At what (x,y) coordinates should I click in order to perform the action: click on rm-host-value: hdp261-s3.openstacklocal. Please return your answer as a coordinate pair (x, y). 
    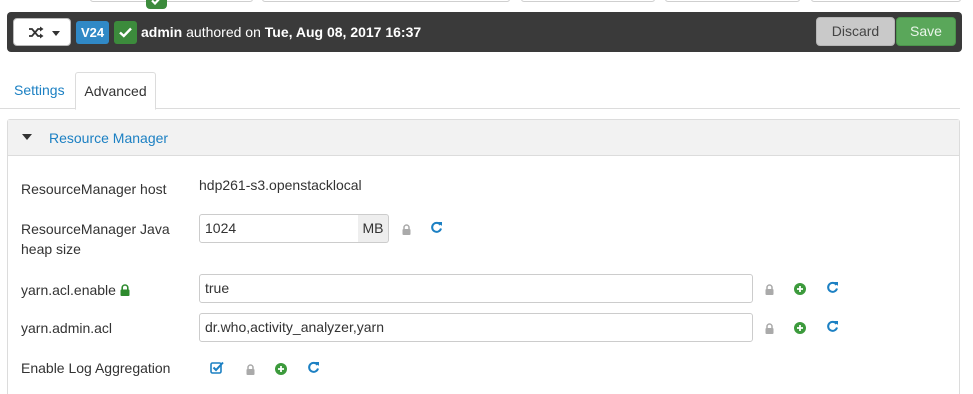
    Looking at the image, I should click on (280, 185).